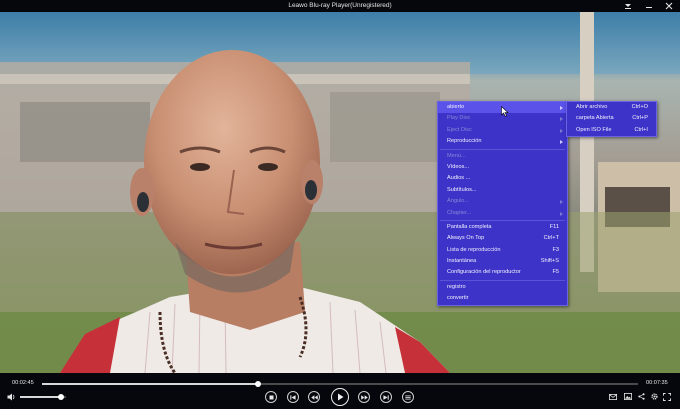 This screenshot has height=409, width=680. Describe the element at coordinates (466, 238) in the screenshot. I see `menu-item-label: Always On Top` at that location.